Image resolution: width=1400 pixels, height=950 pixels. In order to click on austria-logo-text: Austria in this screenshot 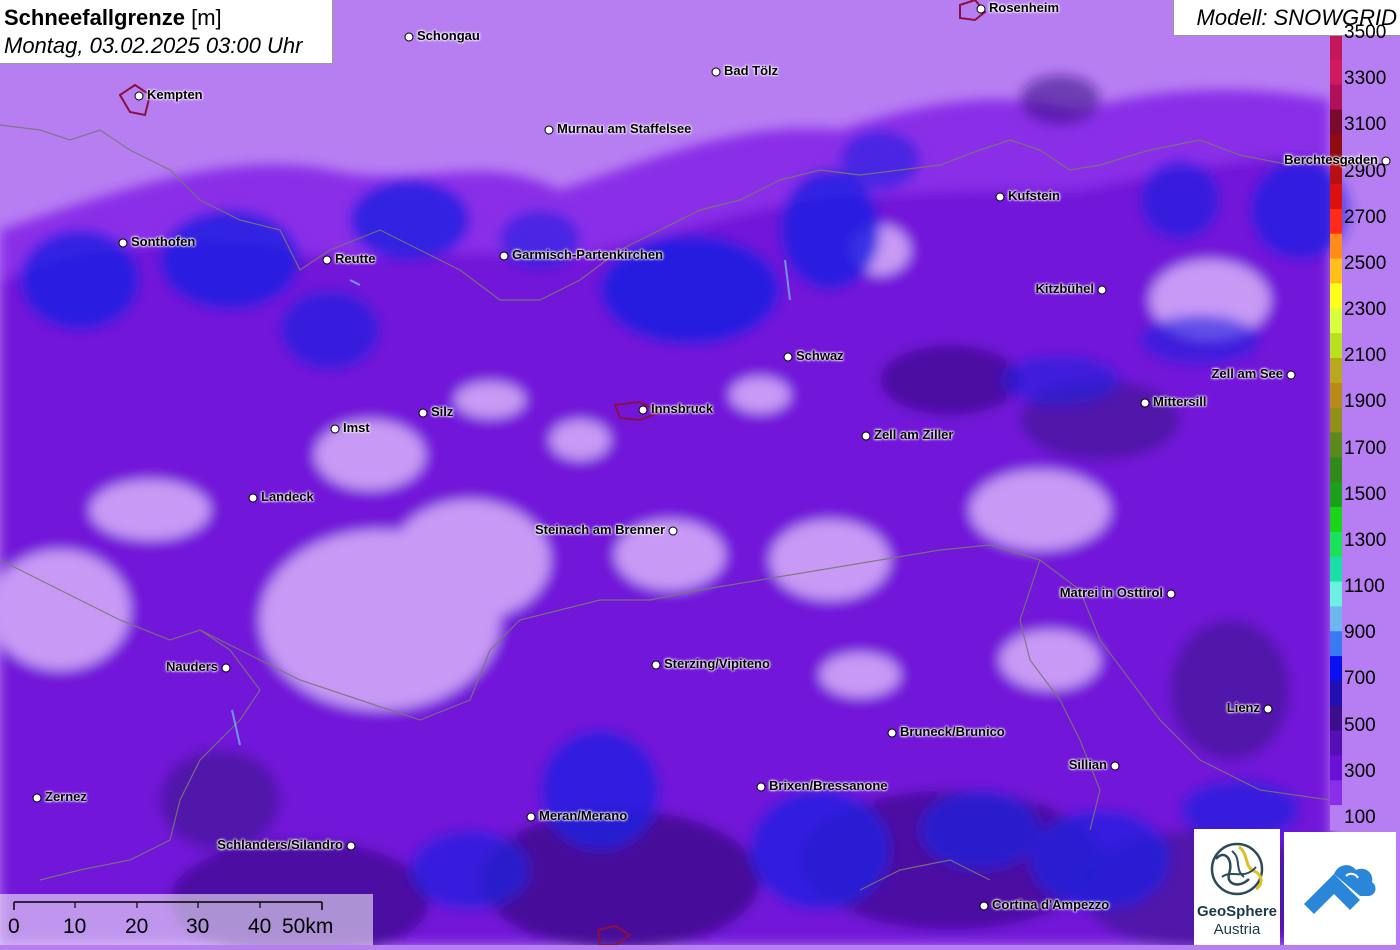, I will do `click(1237, 929)`.